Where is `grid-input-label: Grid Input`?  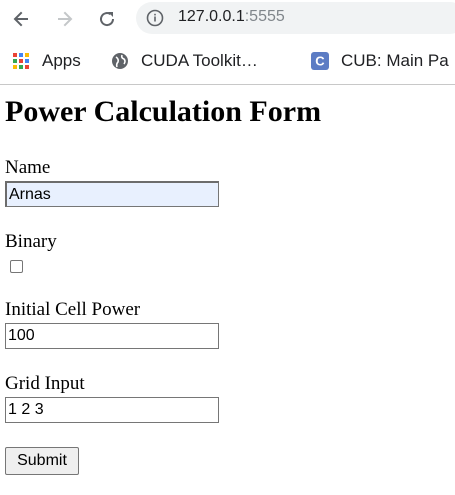
grid-input-label: Grid Input is located at coordinates (45, 383).